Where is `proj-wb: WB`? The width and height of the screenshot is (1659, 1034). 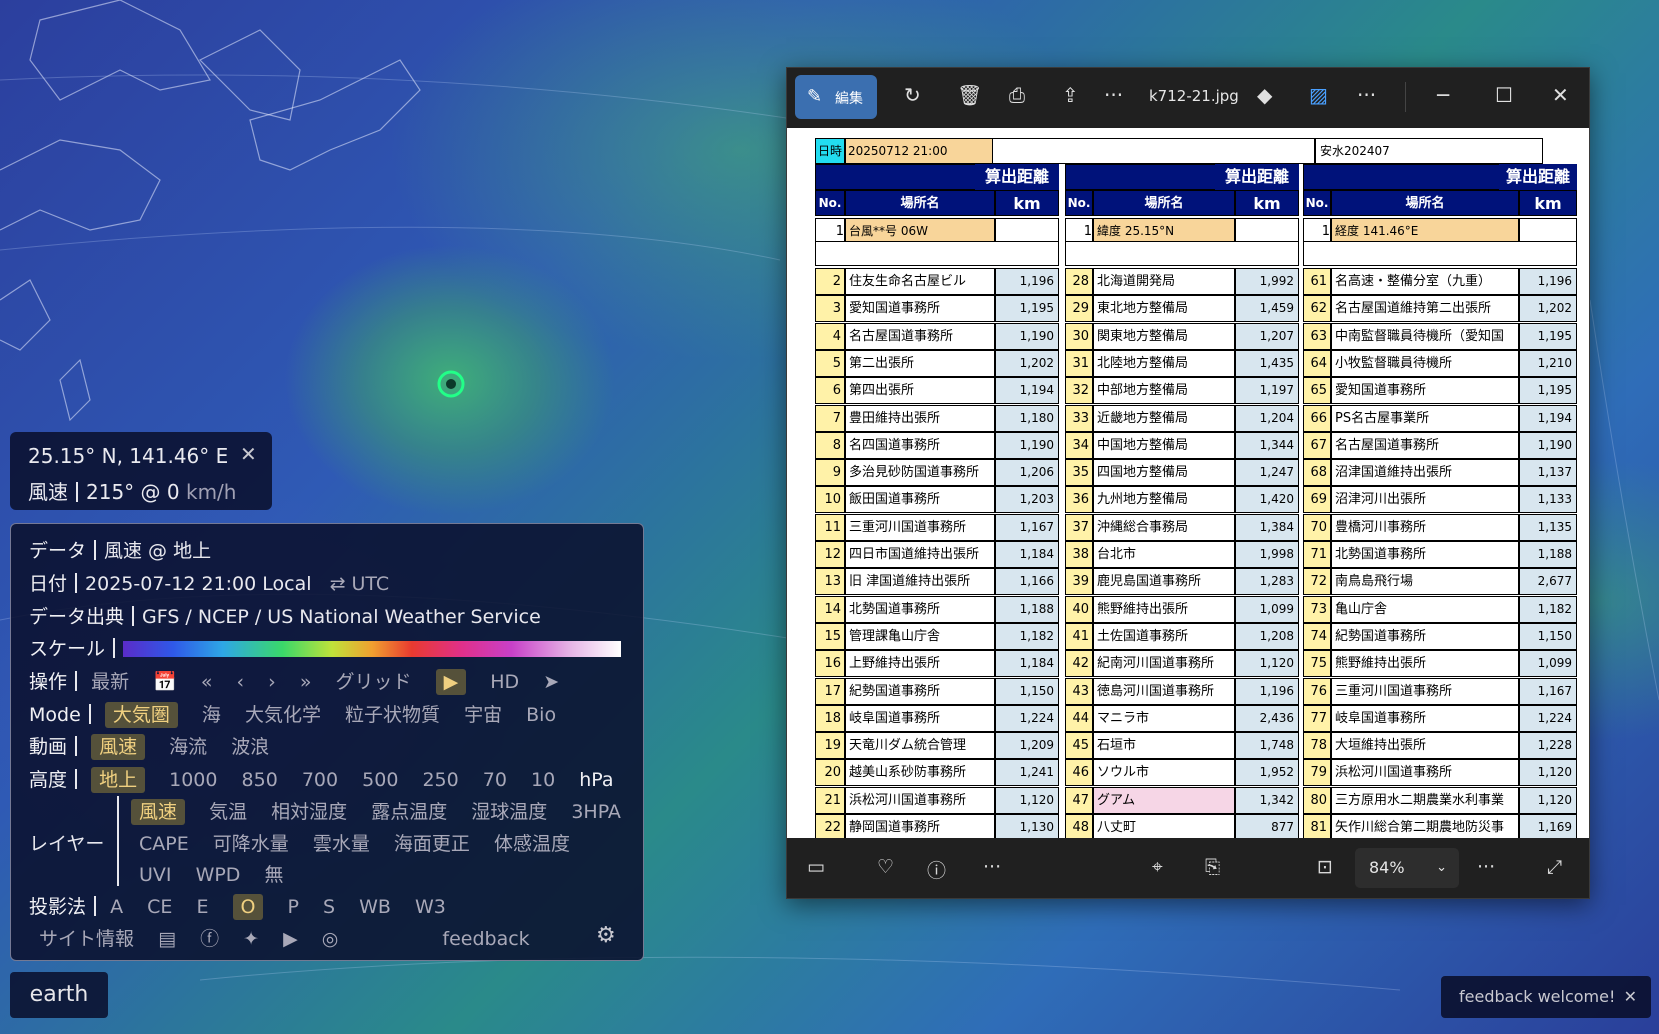 proj-wb: WB is located at coordinates (375, 907).